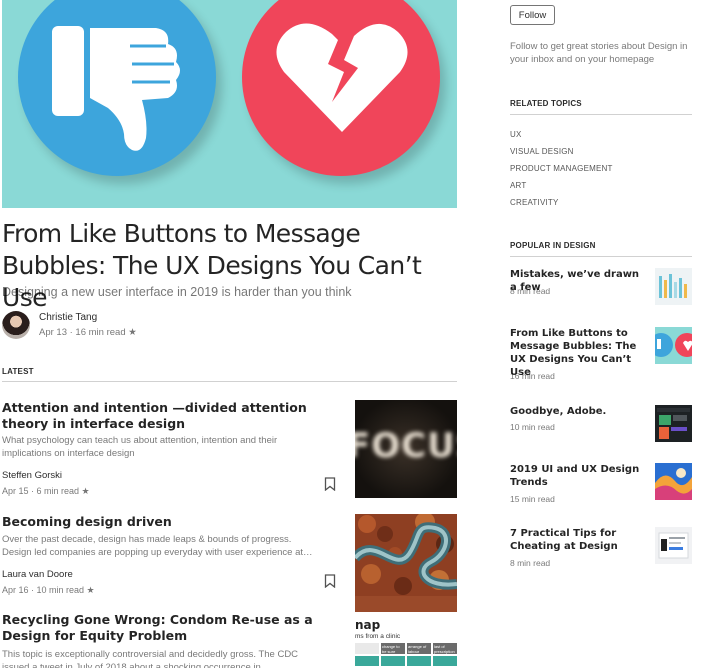  What do you see at coordinates (518, 185) in the screenshot?
I see `topic-art: ART` at bounding box center [518, 185].